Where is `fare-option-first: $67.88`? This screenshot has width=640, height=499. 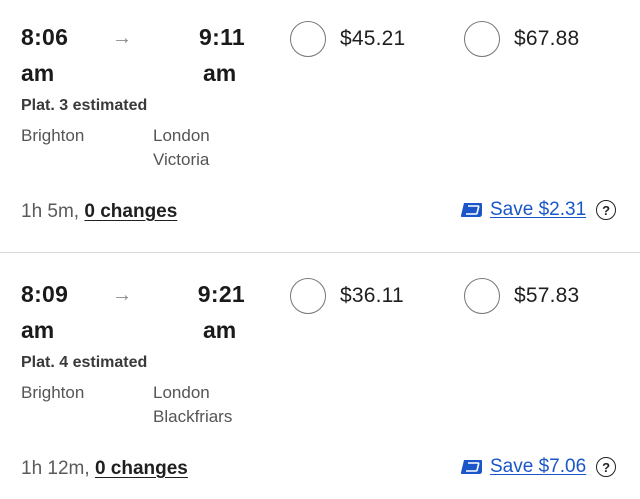
fare-option-first: $67.88 is located at coordinates (521, 39).